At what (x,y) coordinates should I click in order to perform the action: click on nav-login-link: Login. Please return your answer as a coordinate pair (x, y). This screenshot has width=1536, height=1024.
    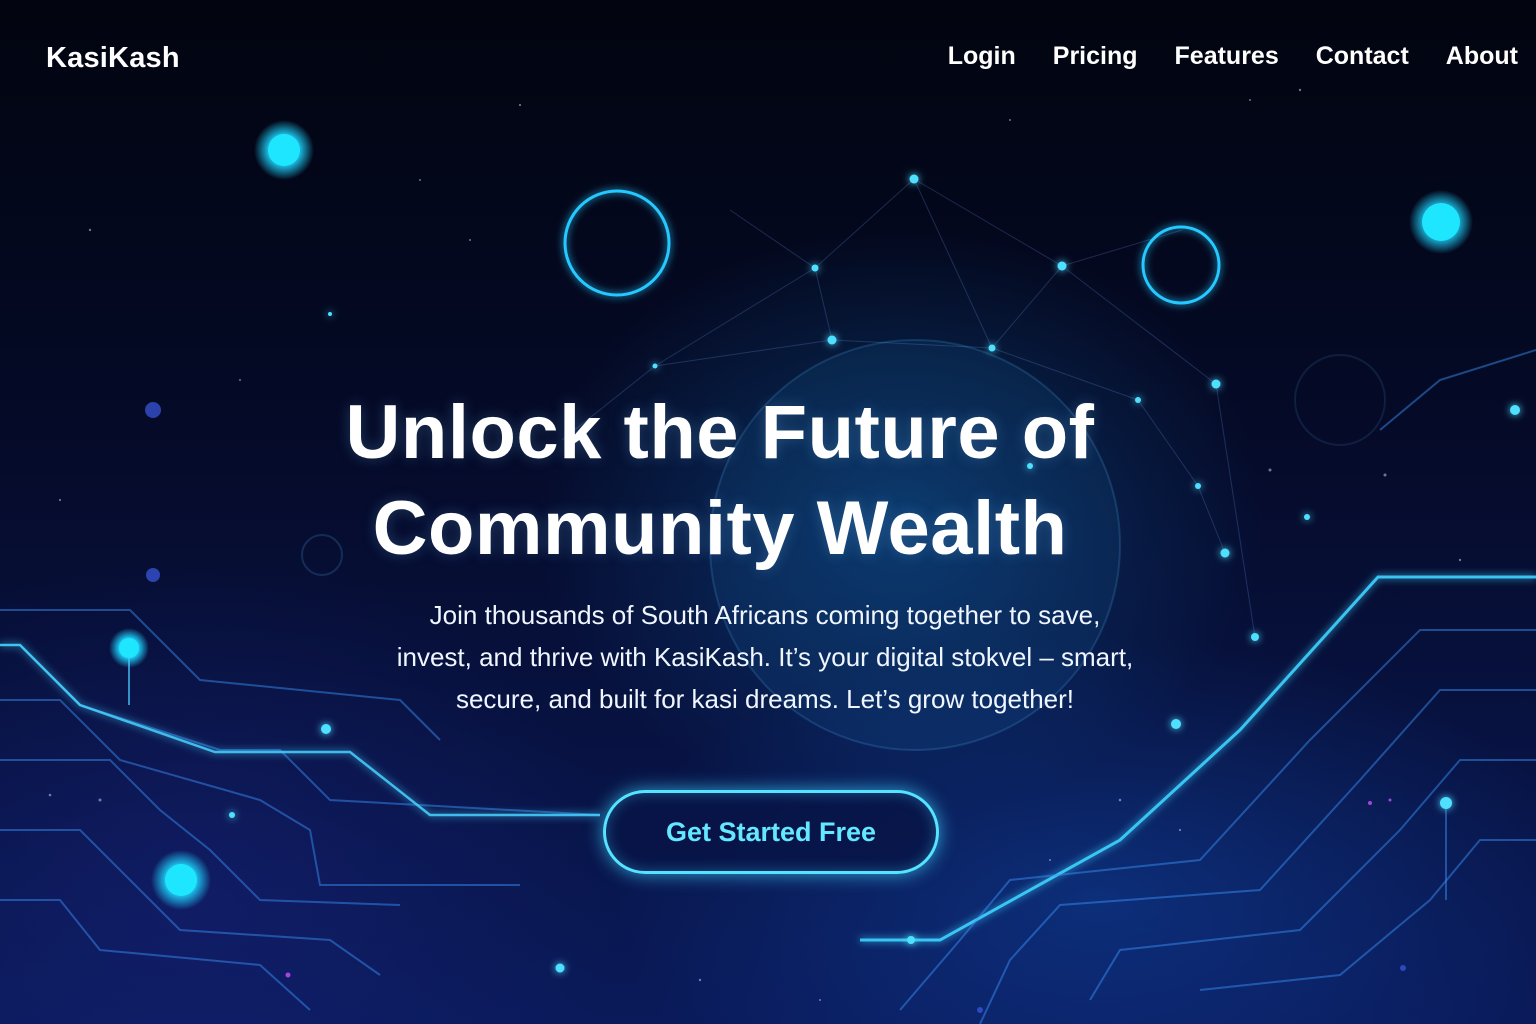
    Looking at the image, I should click on (982, 56).